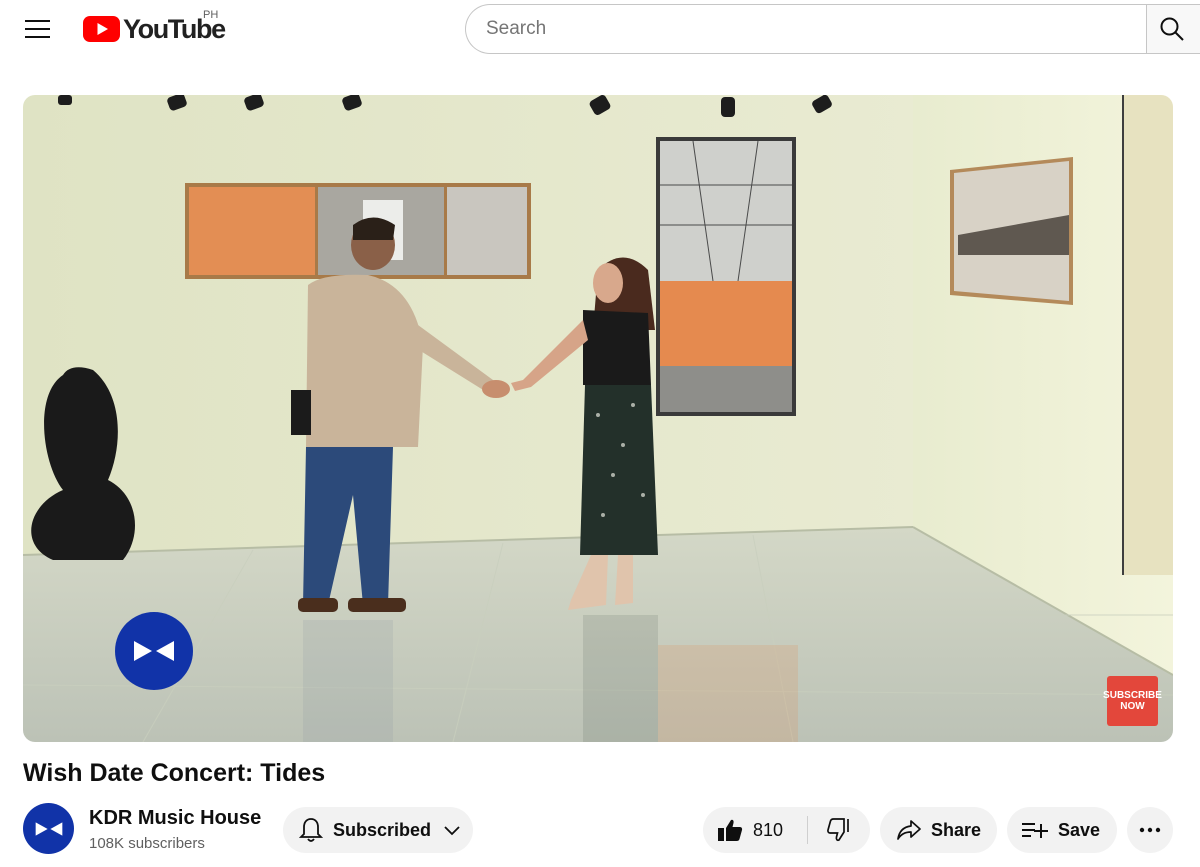 Image resolution: width=1200 pixels, height=867 pixels. Describe the element at coordinates (768, 829) in the screenshot. I see `like-count: 810` at that location.